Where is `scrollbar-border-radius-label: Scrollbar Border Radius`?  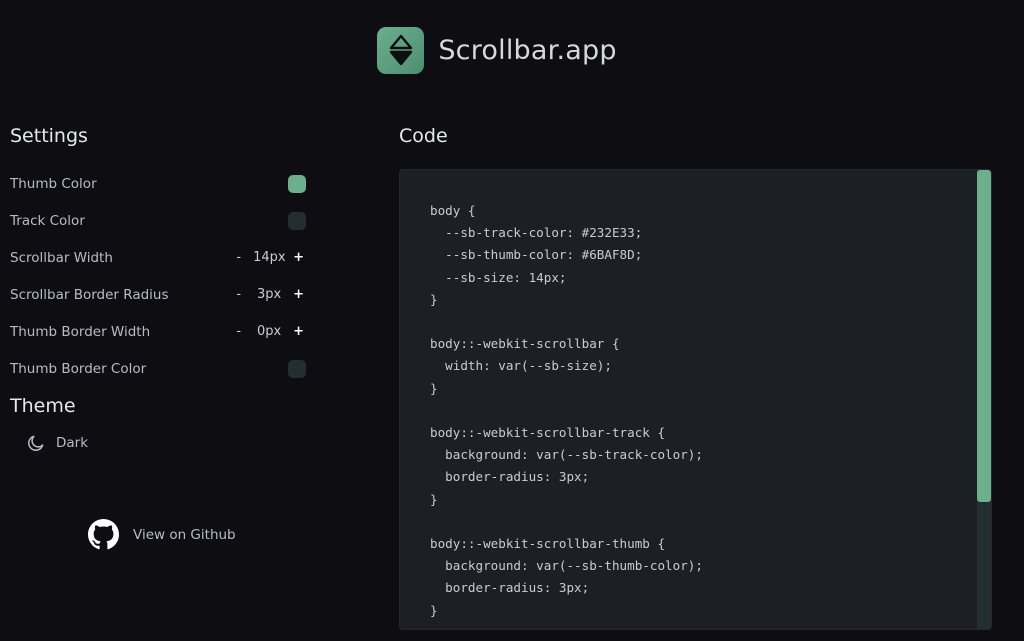 scrollbar-border-radius-label: Scrollbar Border Radius is located at coordinates (89, 294).